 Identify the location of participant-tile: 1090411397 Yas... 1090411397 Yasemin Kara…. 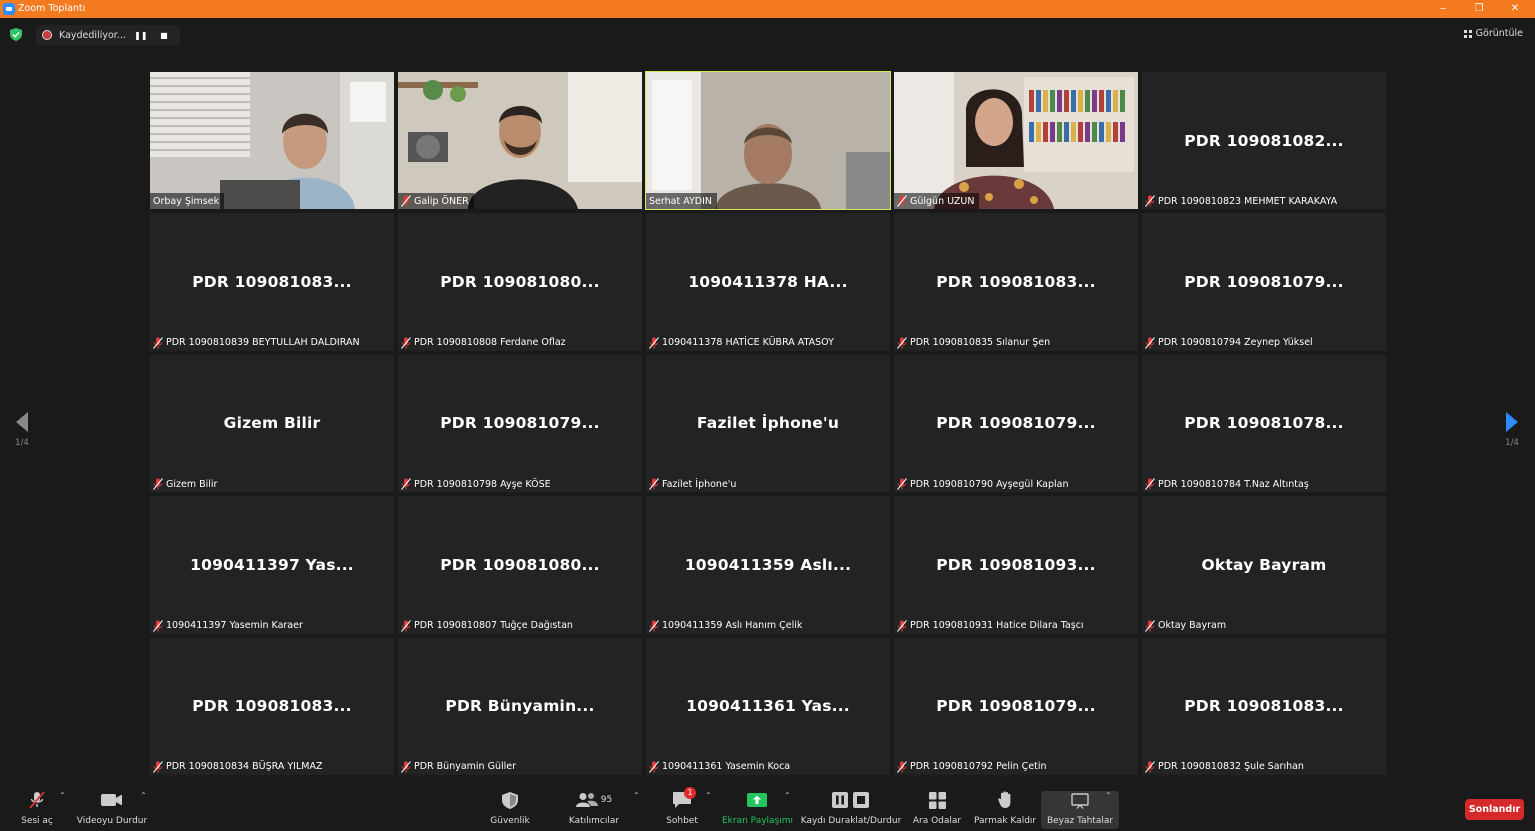
(272, 565).